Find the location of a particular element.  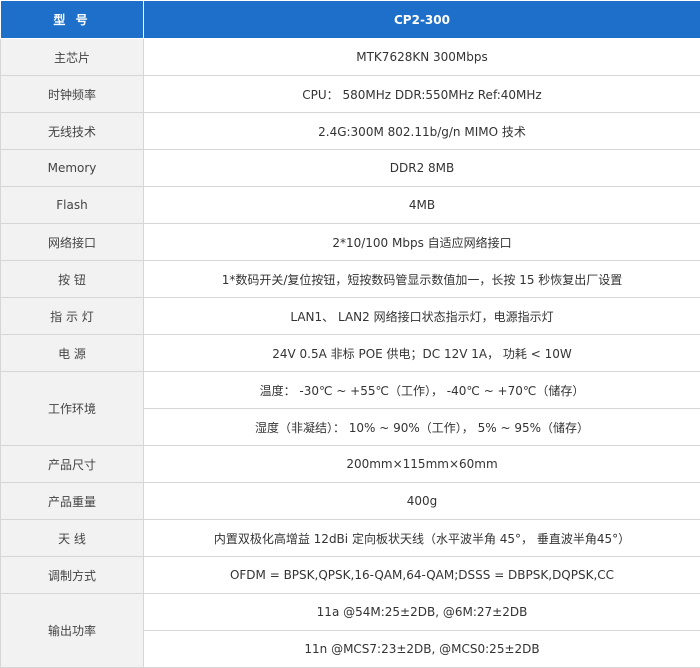

table-row: 无线技术2.4G:300M 802.11b/g/n MIMO 技术 is located at coordinates (350, 131).